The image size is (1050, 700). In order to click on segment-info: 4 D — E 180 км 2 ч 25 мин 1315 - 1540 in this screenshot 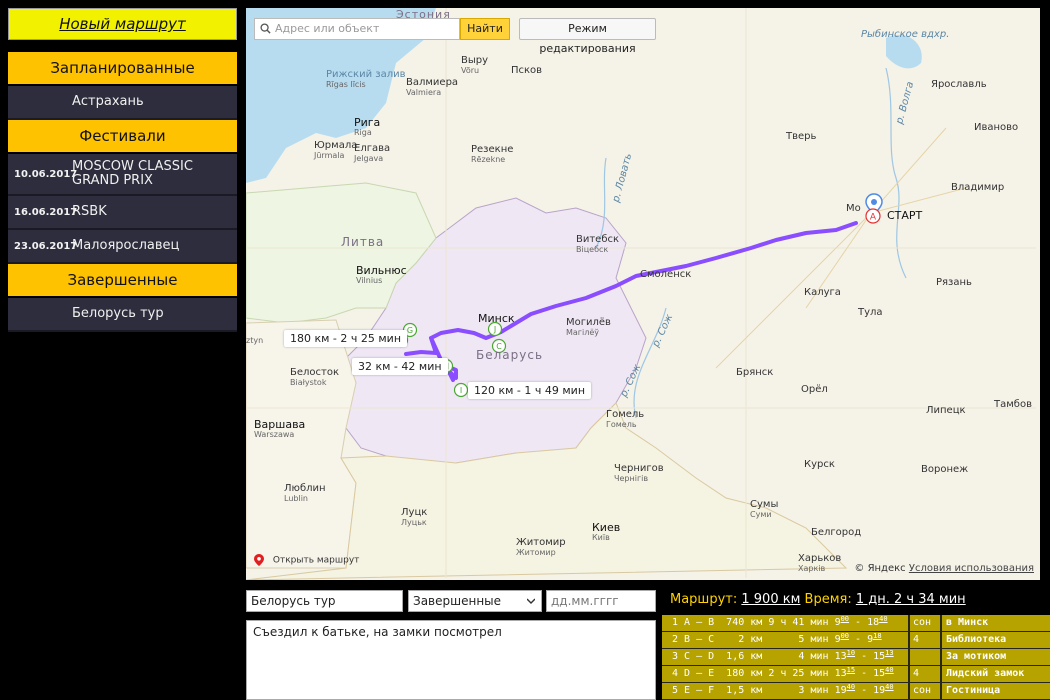, I will do `click(785, 674)`.